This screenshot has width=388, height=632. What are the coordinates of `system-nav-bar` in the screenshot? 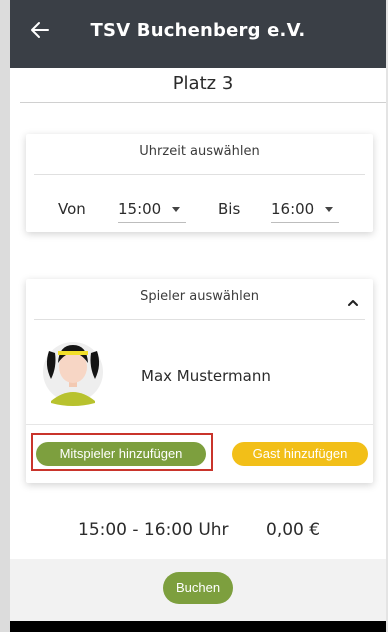 It's located at (198, 626).